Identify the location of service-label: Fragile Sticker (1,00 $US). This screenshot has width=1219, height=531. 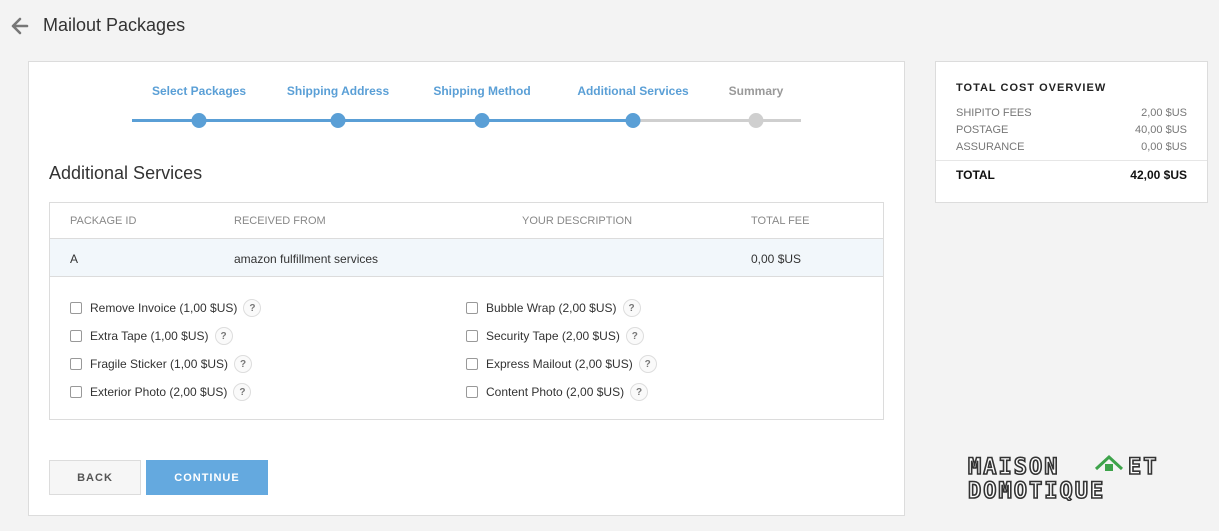
(159, 364).